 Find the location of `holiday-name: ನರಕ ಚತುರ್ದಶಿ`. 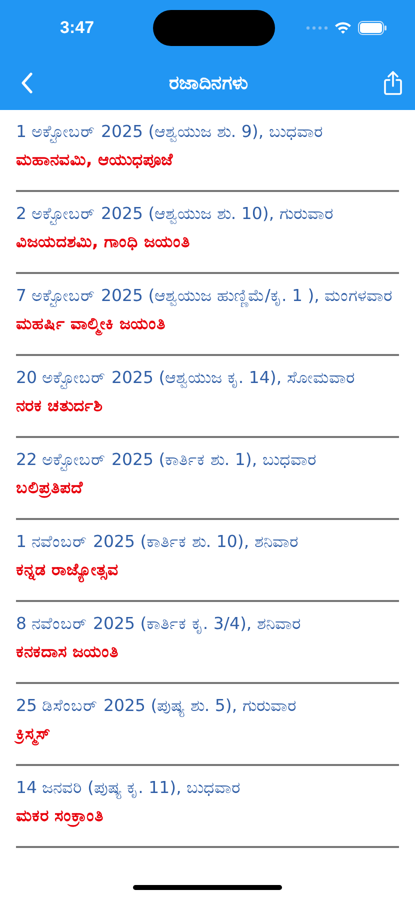

holiday-name: ನರಕ ಚತುರ್ದಶಿ is located at coordinates (60, 406).